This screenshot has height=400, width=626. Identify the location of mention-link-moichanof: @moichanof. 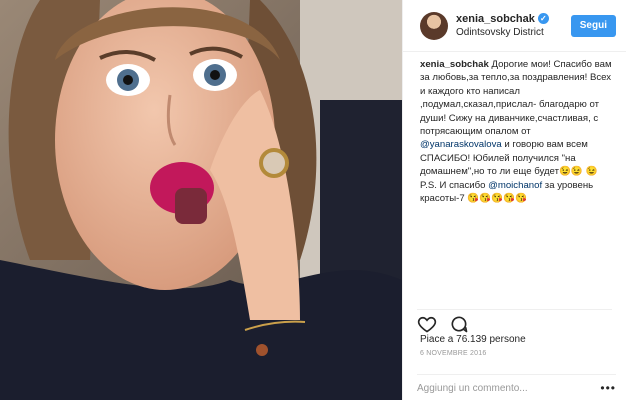
(515, 185).